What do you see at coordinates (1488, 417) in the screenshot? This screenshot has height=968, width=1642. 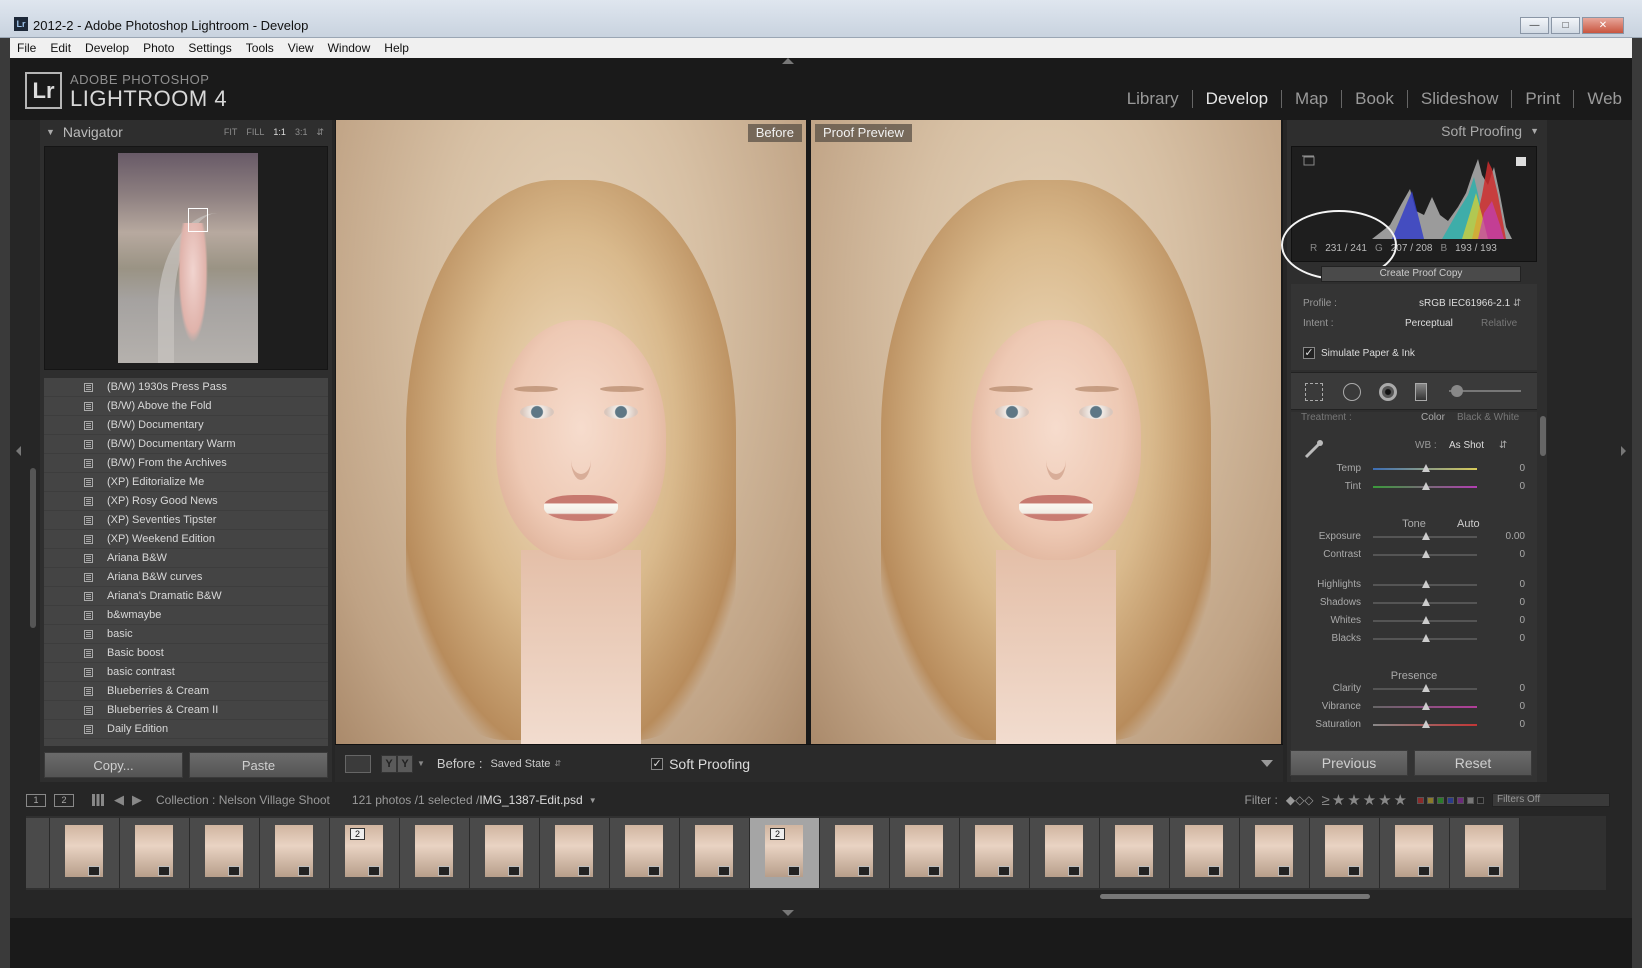 I see `treatment-bw: Black & White` at bounding box center [1488, 417].